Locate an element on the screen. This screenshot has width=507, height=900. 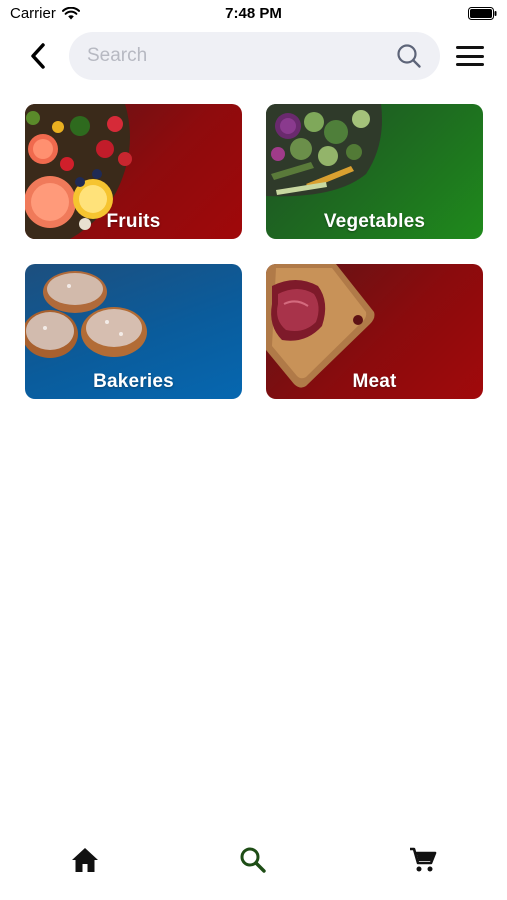
category-label: Meat is located at coordinates (374, 381).